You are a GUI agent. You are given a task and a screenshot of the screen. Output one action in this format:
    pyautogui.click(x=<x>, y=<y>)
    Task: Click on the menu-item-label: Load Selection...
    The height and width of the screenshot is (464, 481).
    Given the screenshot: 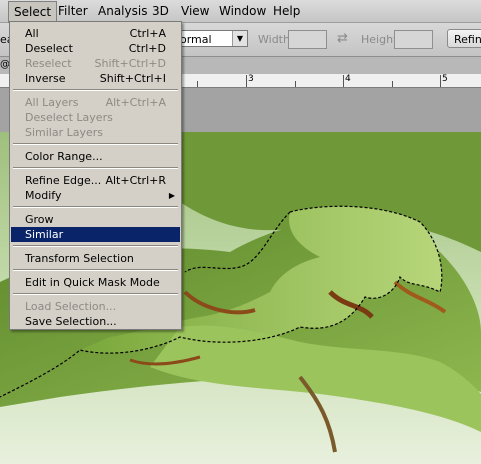 What is the action you would take?
    pyautogui.click(x=71, y=306)
    